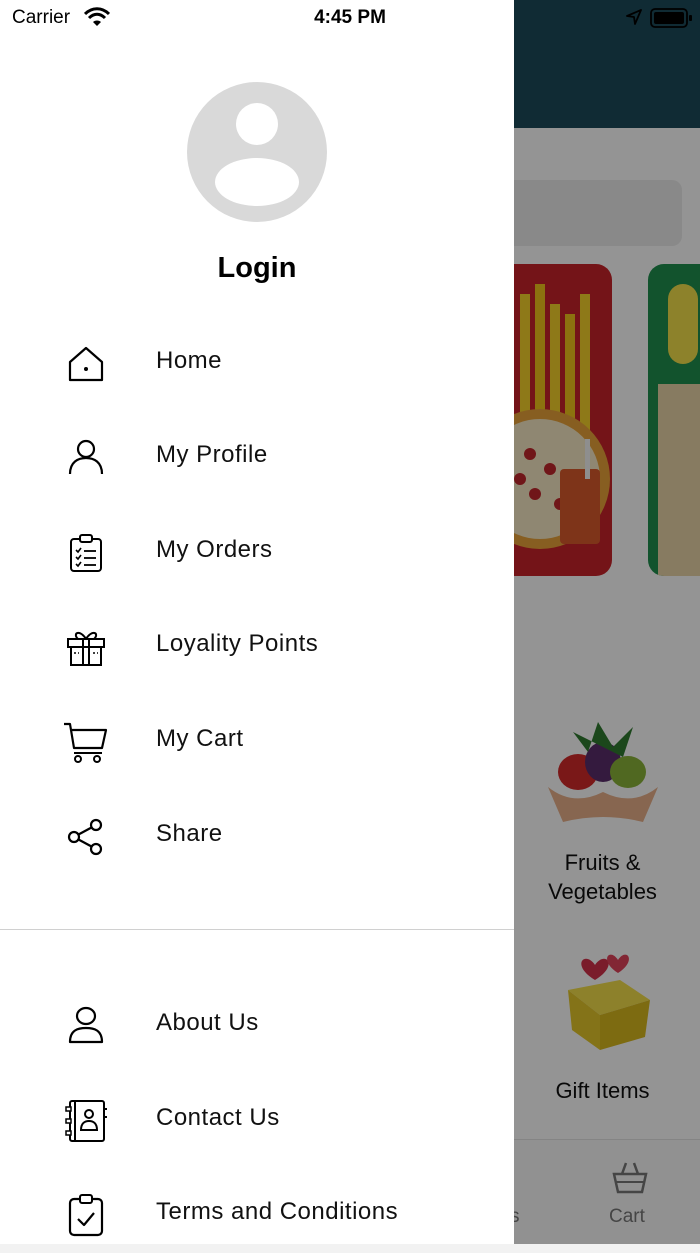  I want to click on share-icon, so click(85, 837).